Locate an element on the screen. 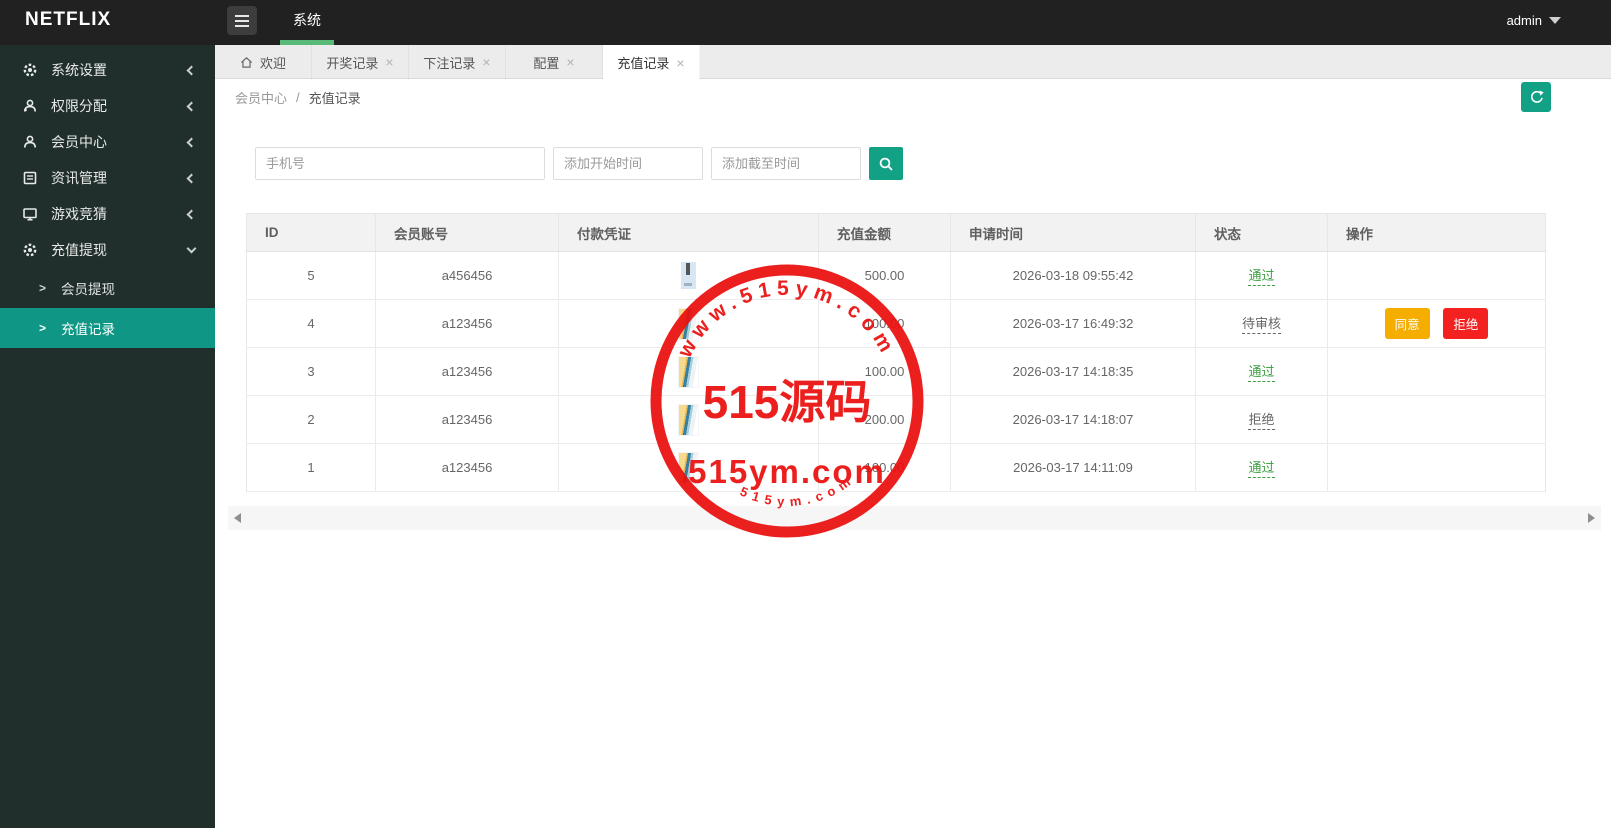 This screenshot has height=828, width=1611. tab-config: 配置 × is located at coordinates (554, 62).